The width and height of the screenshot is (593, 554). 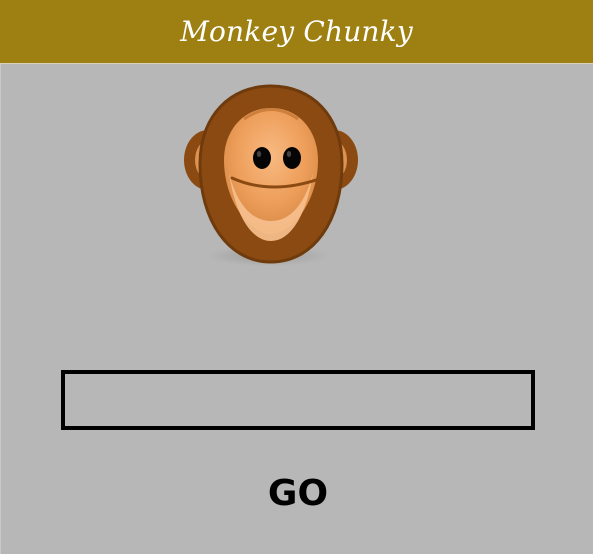 I want to click on go-button: GO, so click(x=298, y=494).